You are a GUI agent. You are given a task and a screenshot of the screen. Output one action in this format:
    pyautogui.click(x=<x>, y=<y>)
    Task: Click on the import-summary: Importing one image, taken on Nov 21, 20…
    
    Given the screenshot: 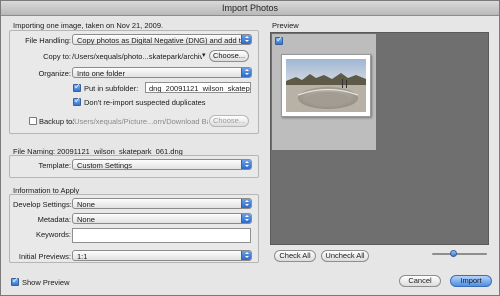 What is the action you would take?
    pyautogui.click(x=88, y=25)
    